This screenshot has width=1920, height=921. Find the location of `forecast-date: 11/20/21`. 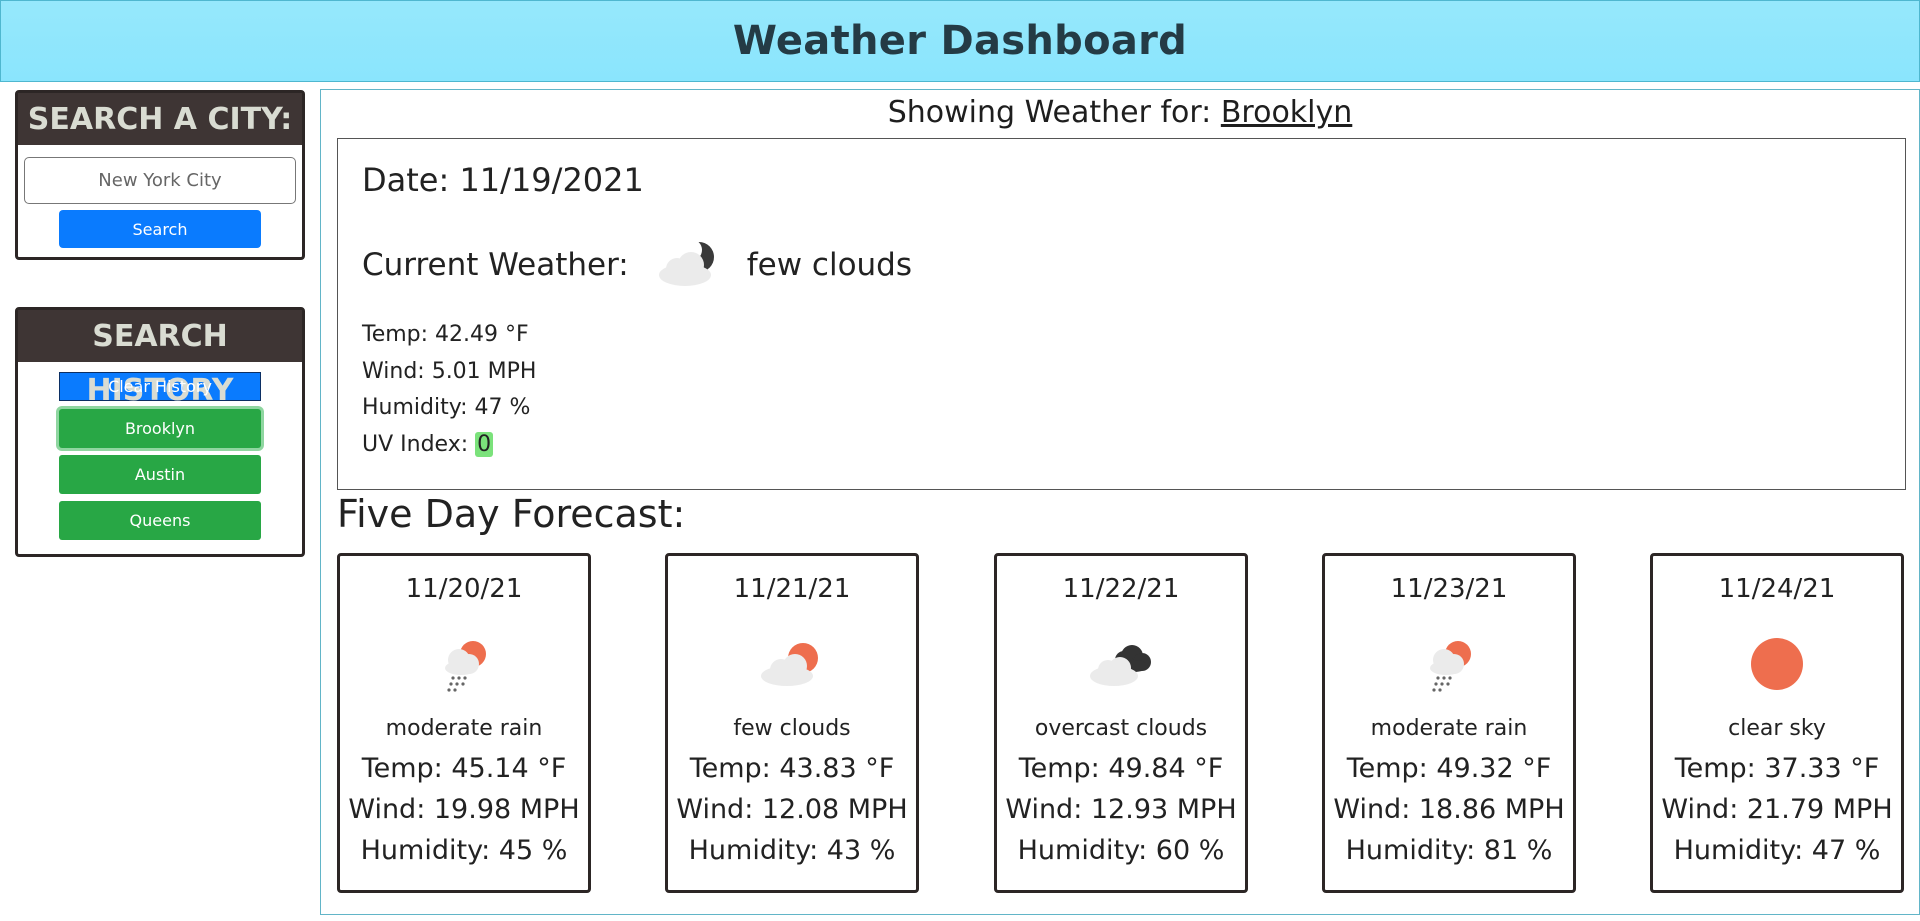

forecast-date: 11/20/21 is located at coordinates (464, 589).